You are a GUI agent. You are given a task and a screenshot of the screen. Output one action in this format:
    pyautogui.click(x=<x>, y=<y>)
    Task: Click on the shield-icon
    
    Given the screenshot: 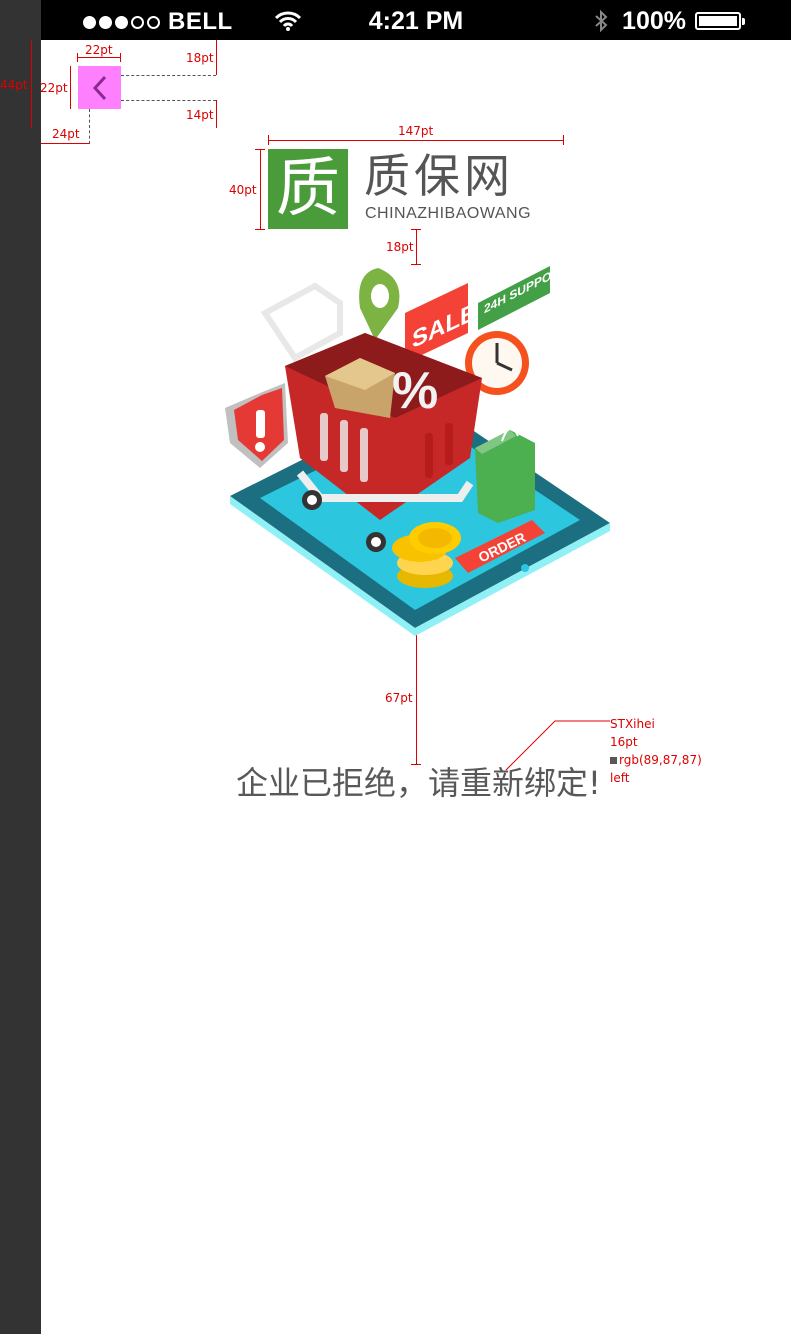 What is the action you would take?
    pyautogui.click(x=256, y=425)
    